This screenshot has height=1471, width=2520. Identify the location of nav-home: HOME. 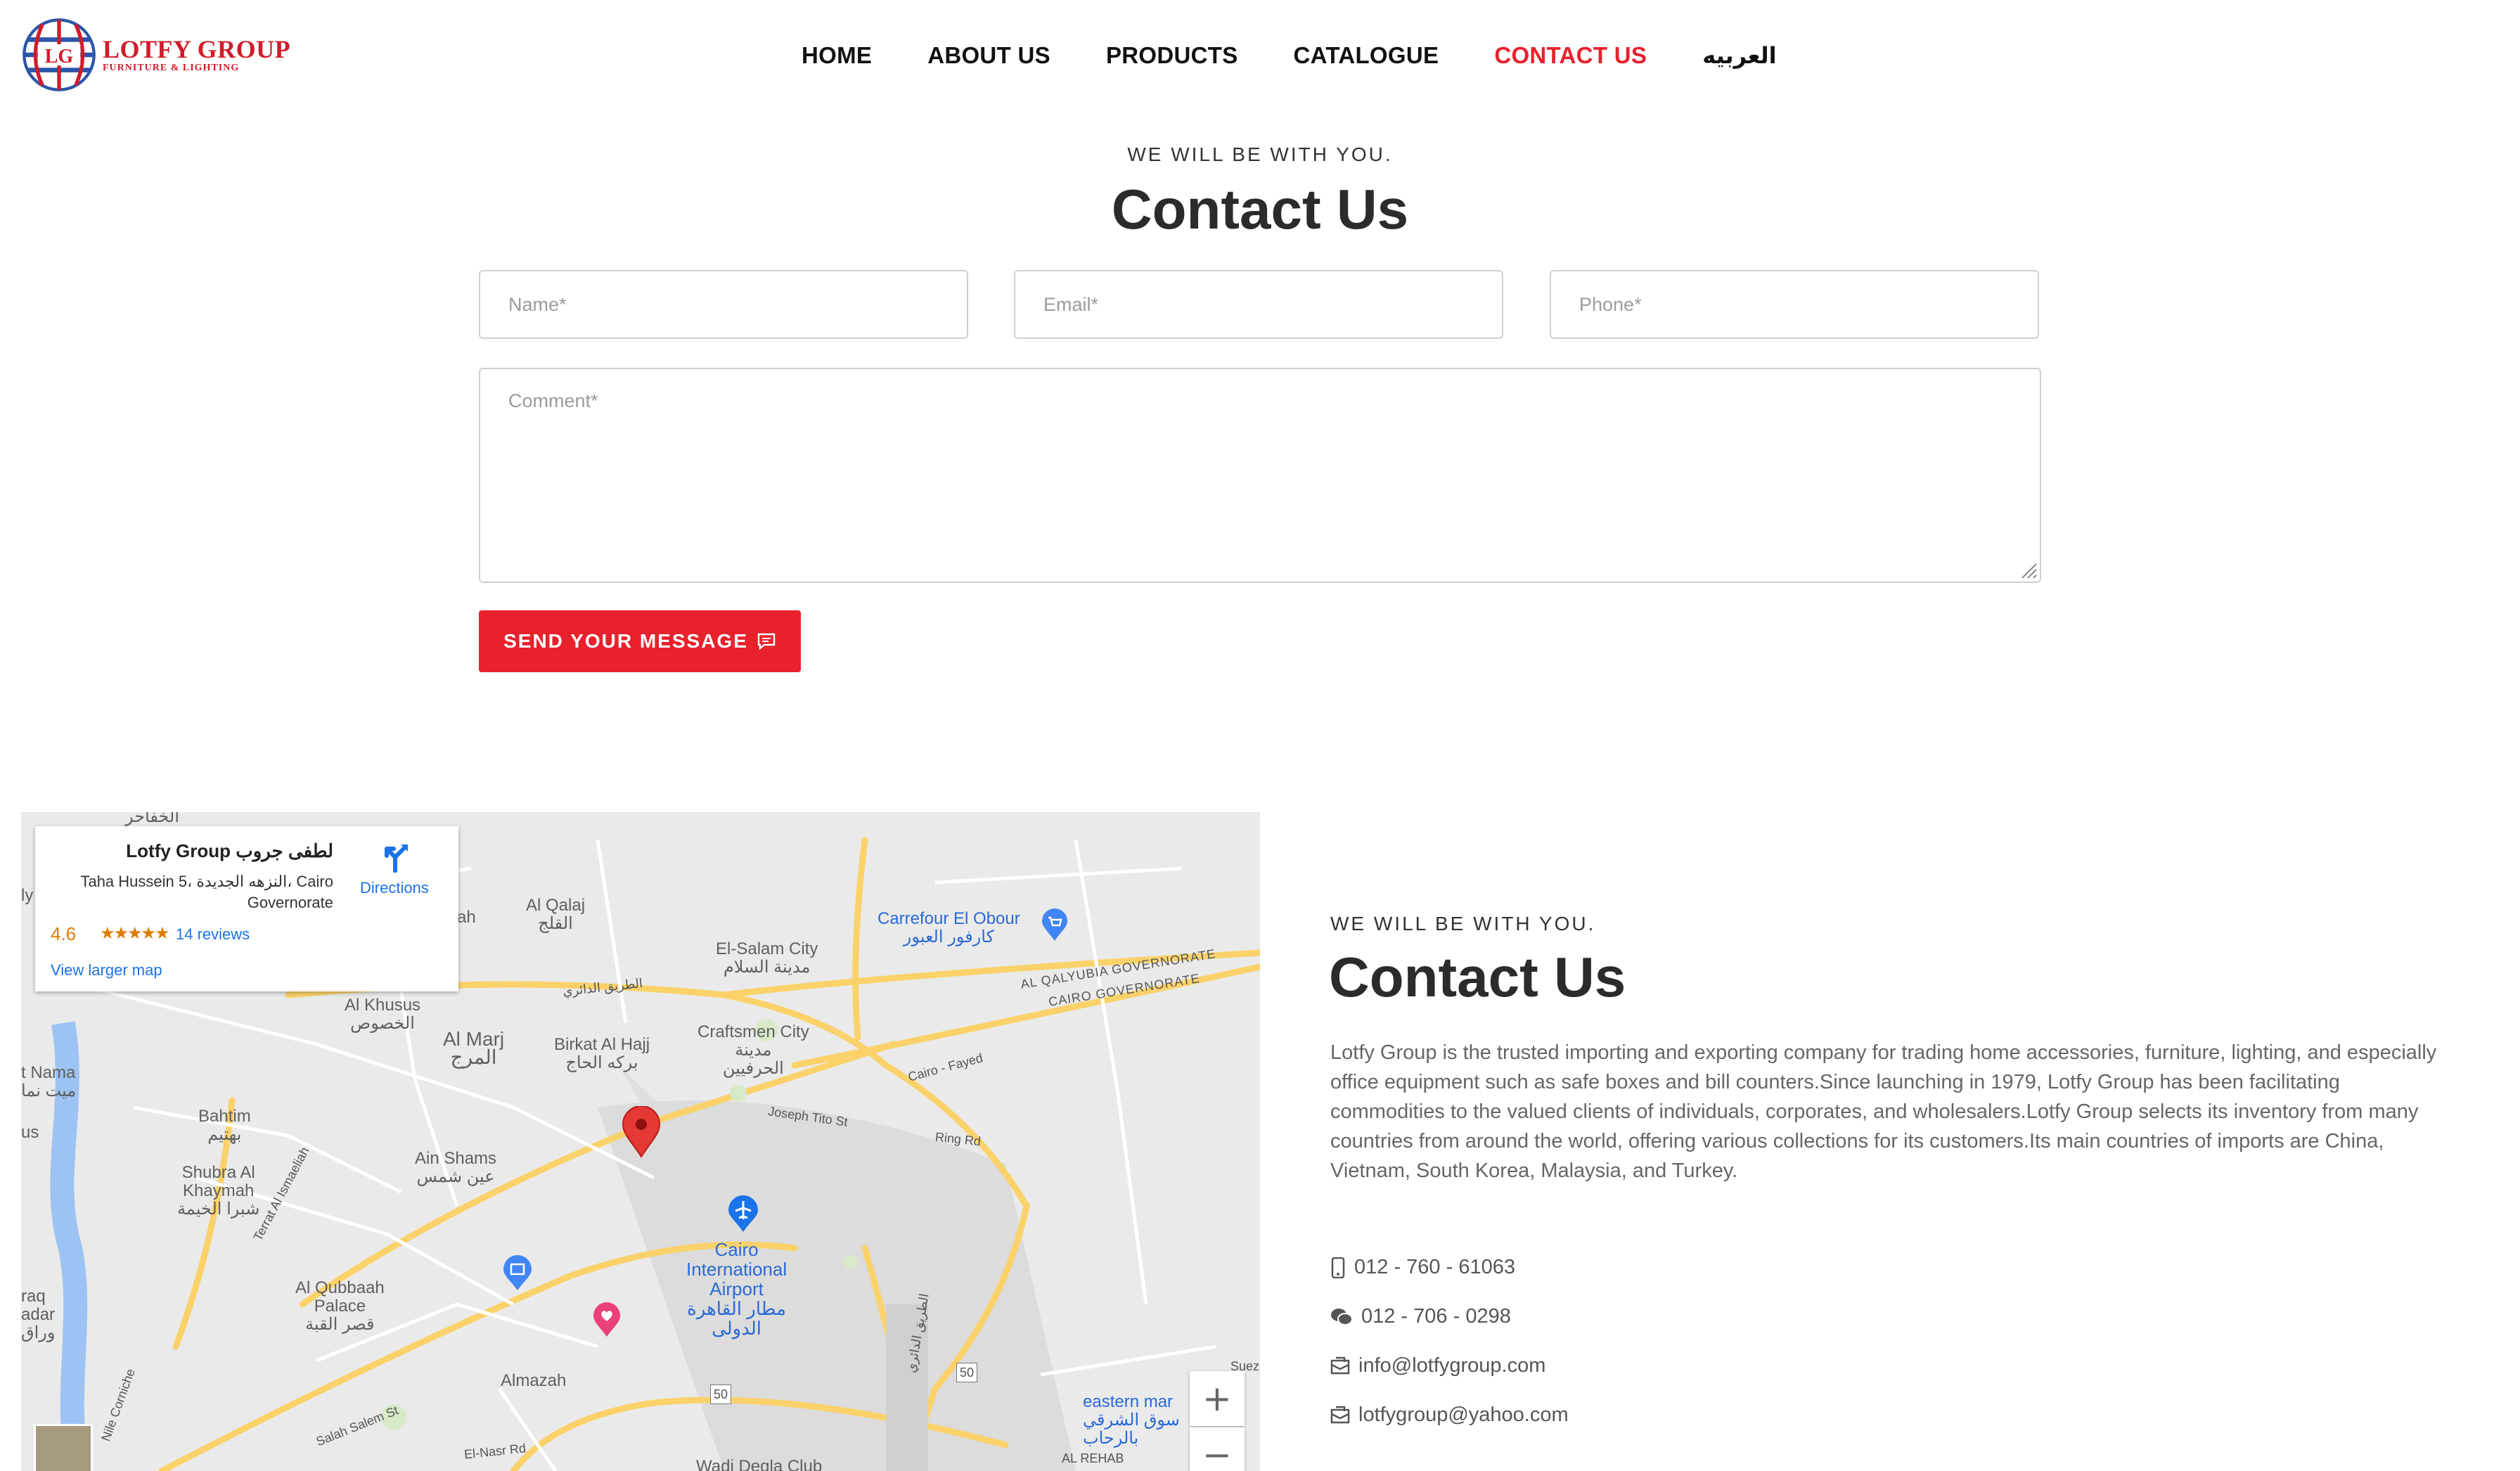
(837, 55).